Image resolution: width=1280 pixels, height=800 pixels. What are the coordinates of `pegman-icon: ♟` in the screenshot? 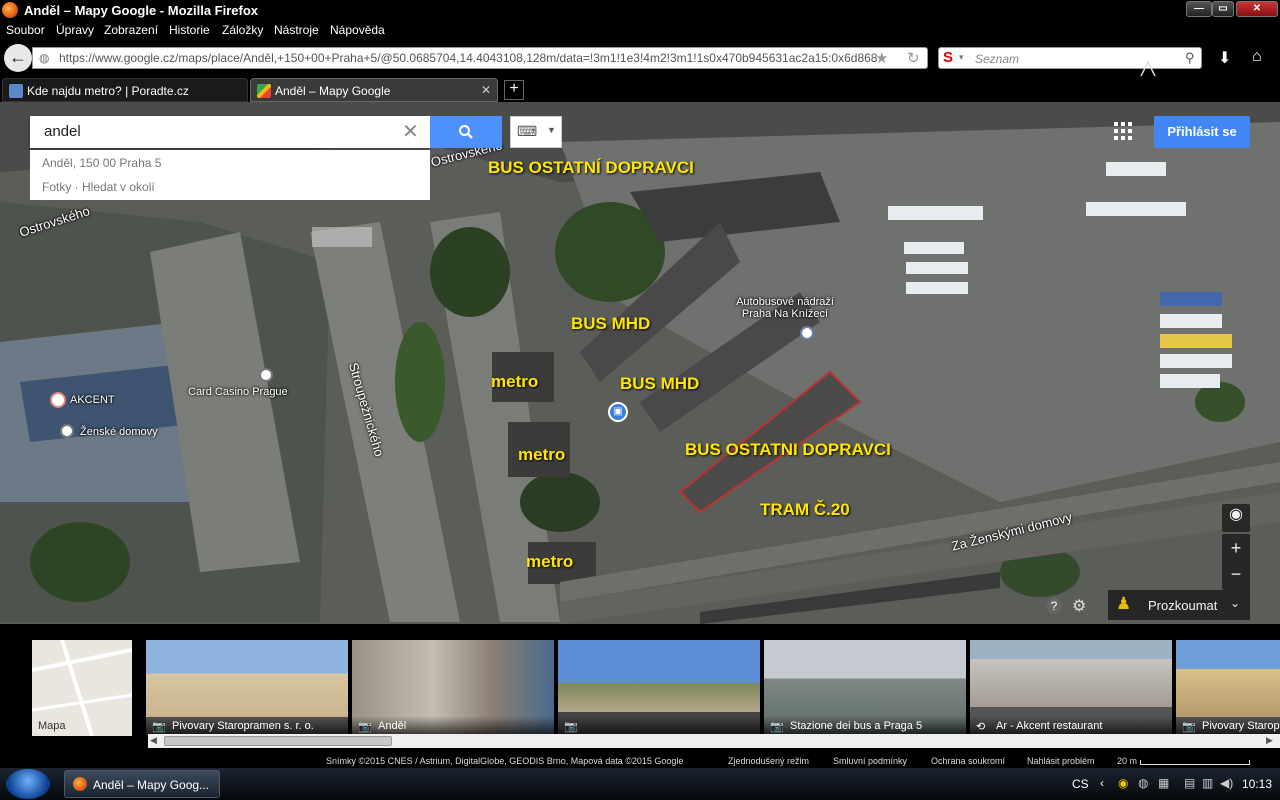 It's located at (1123, 604).